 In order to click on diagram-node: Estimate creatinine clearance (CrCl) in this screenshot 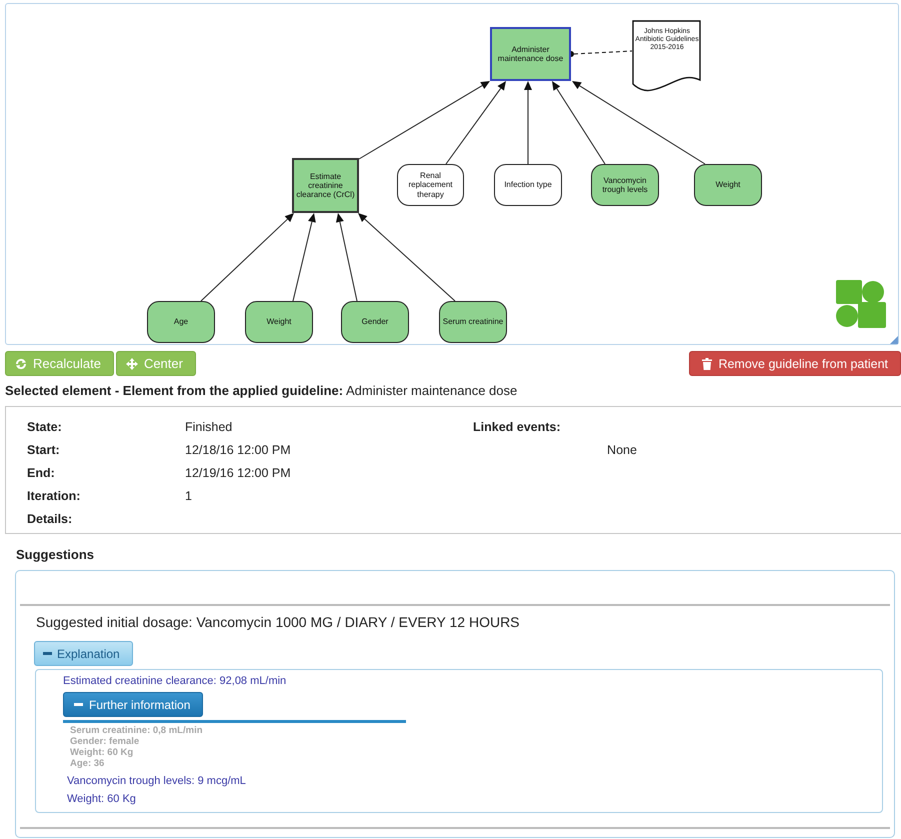, I will do `click(325, 185)`.